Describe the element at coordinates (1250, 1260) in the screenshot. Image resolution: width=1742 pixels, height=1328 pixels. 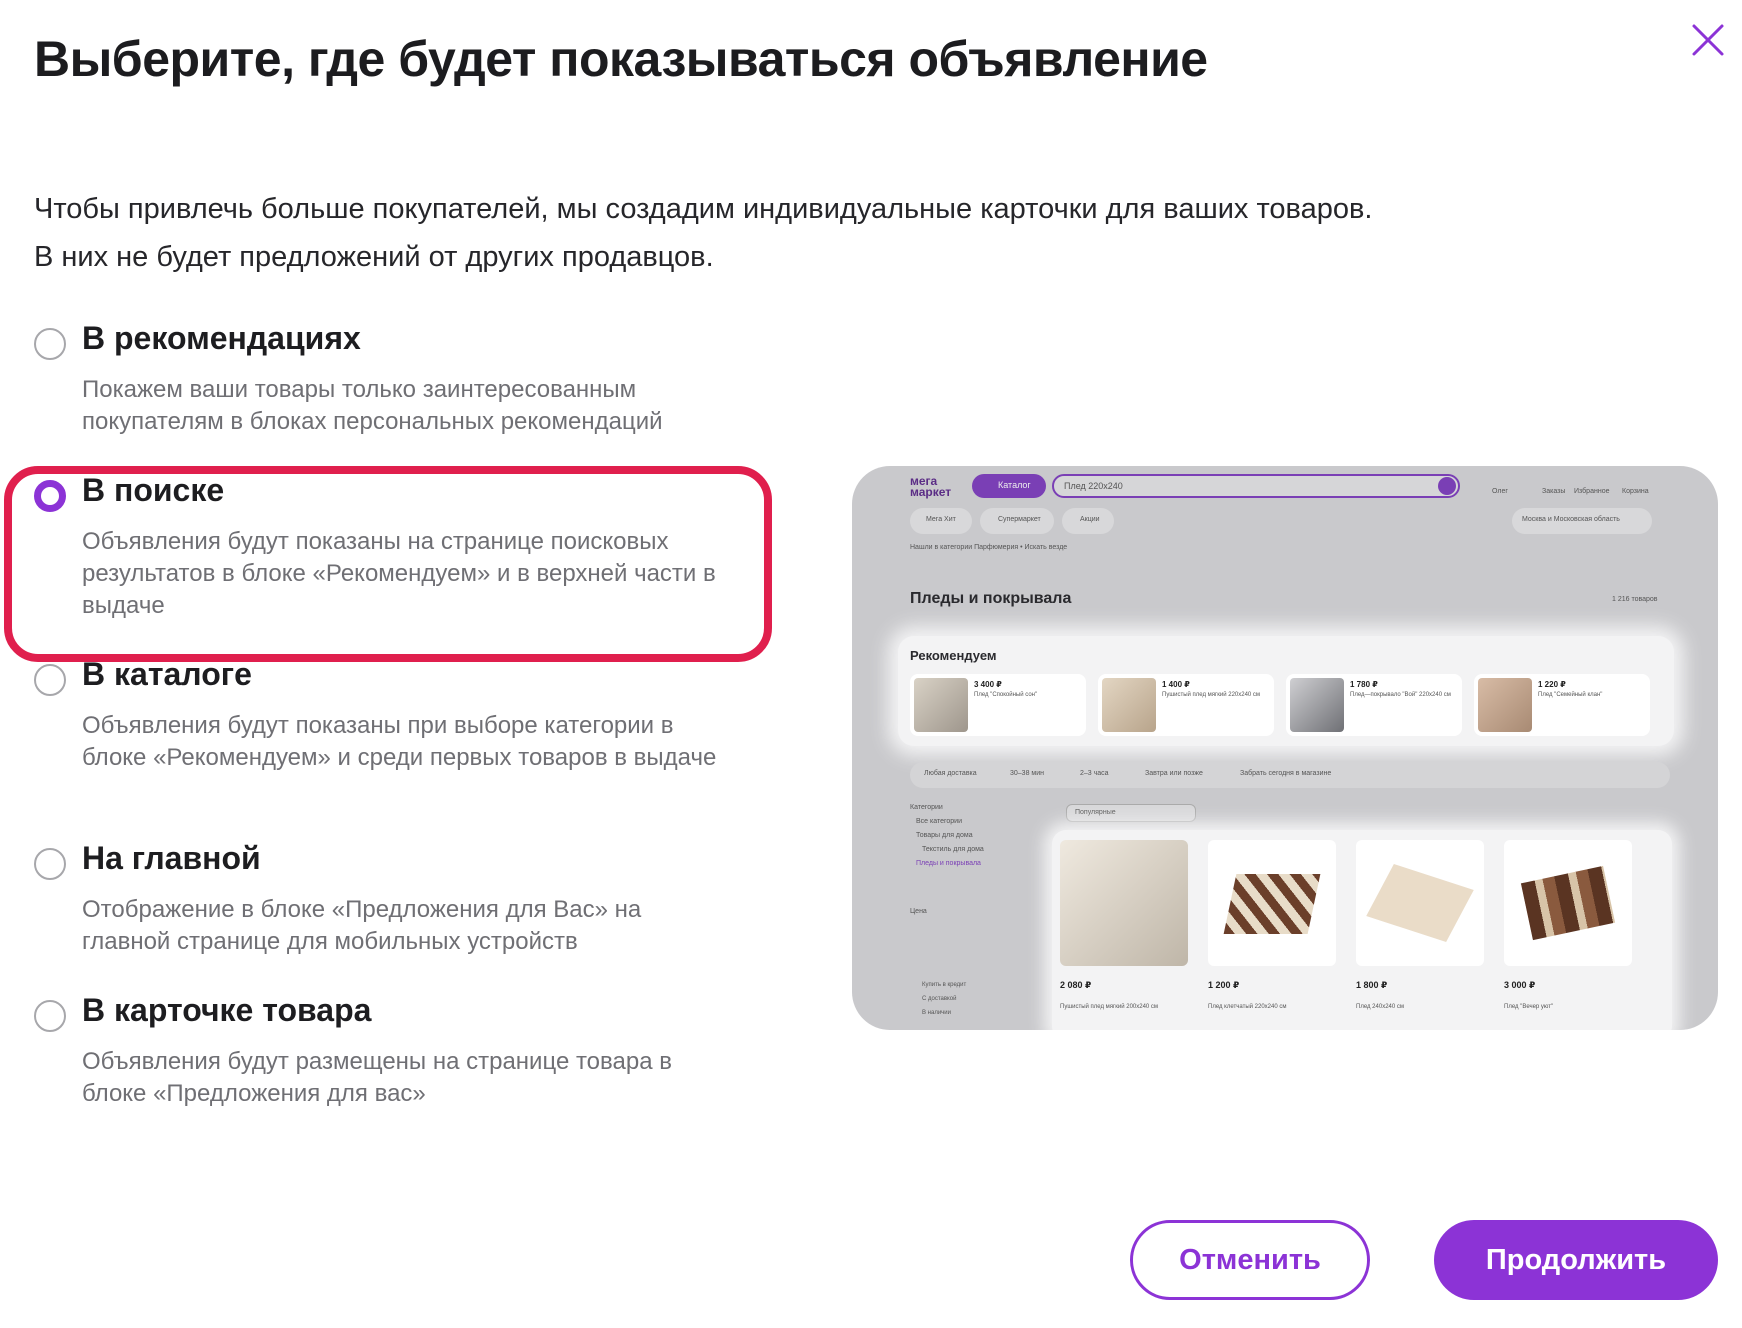
I see `cancel-button: Отменить` at that location.